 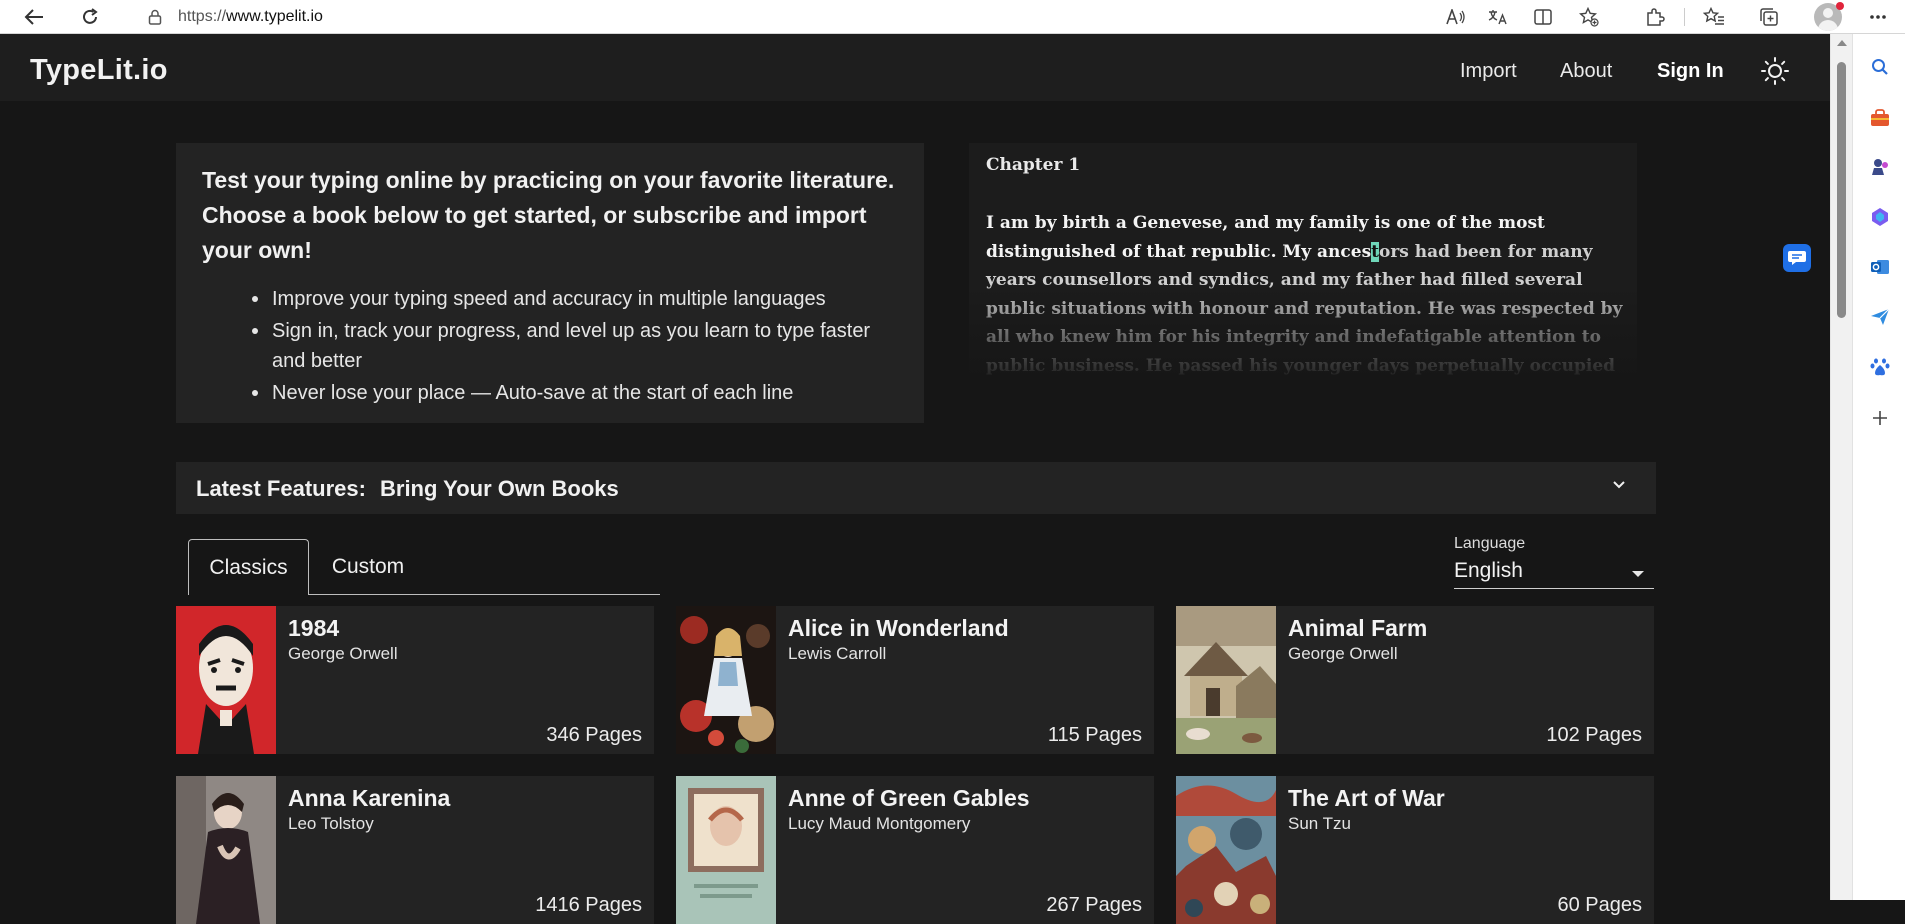 I want to click on book-cover-animal-farm, so click(x=1226, y=680).